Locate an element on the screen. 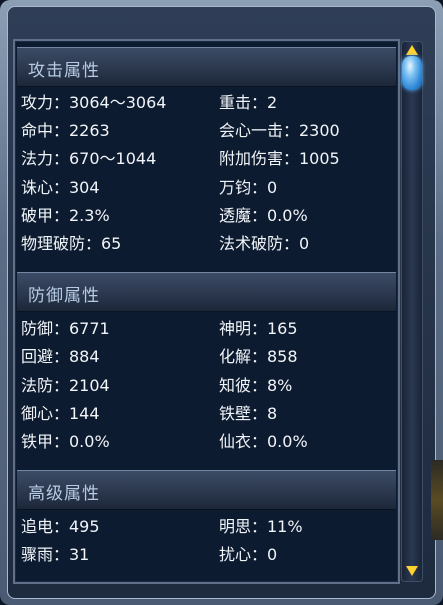 This screenshot has height=605, width=443. attr-lightning-chase: 追电：495 is located at coordinates (60, 526).